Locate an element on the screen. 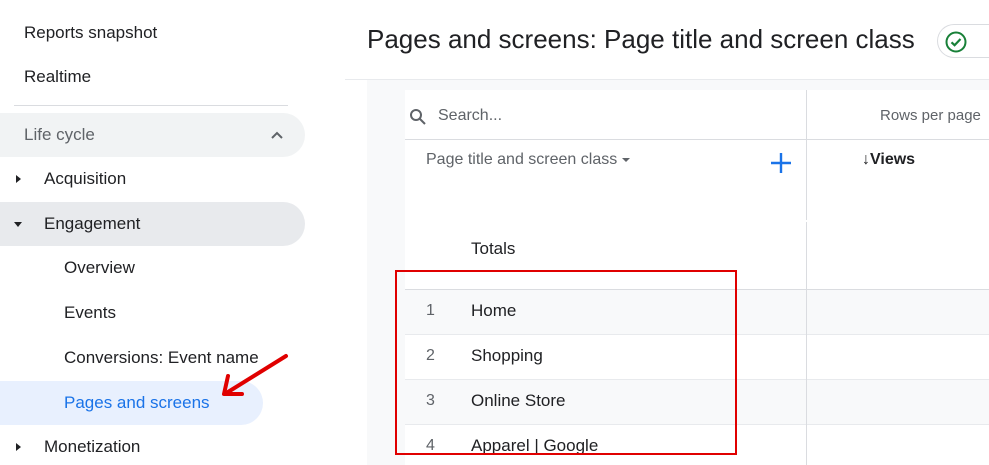 Image resolution: width=989 pixels, height=465 pixels. metric-column-header: ↓Views is located at coordinates (888, 160).